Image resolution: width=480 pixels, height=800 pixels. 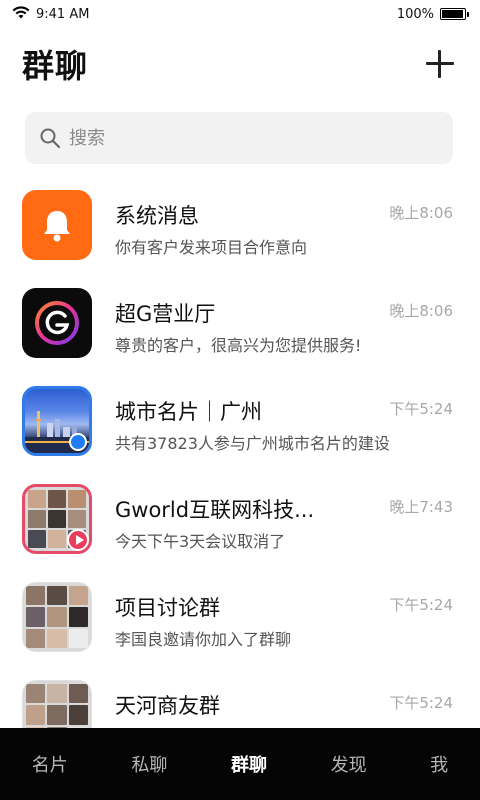 I want to click on chat-row: 城市名片｜广州 共有37823人参与广州城市名片的建设 下午5:24, so click(x=240, y=421).